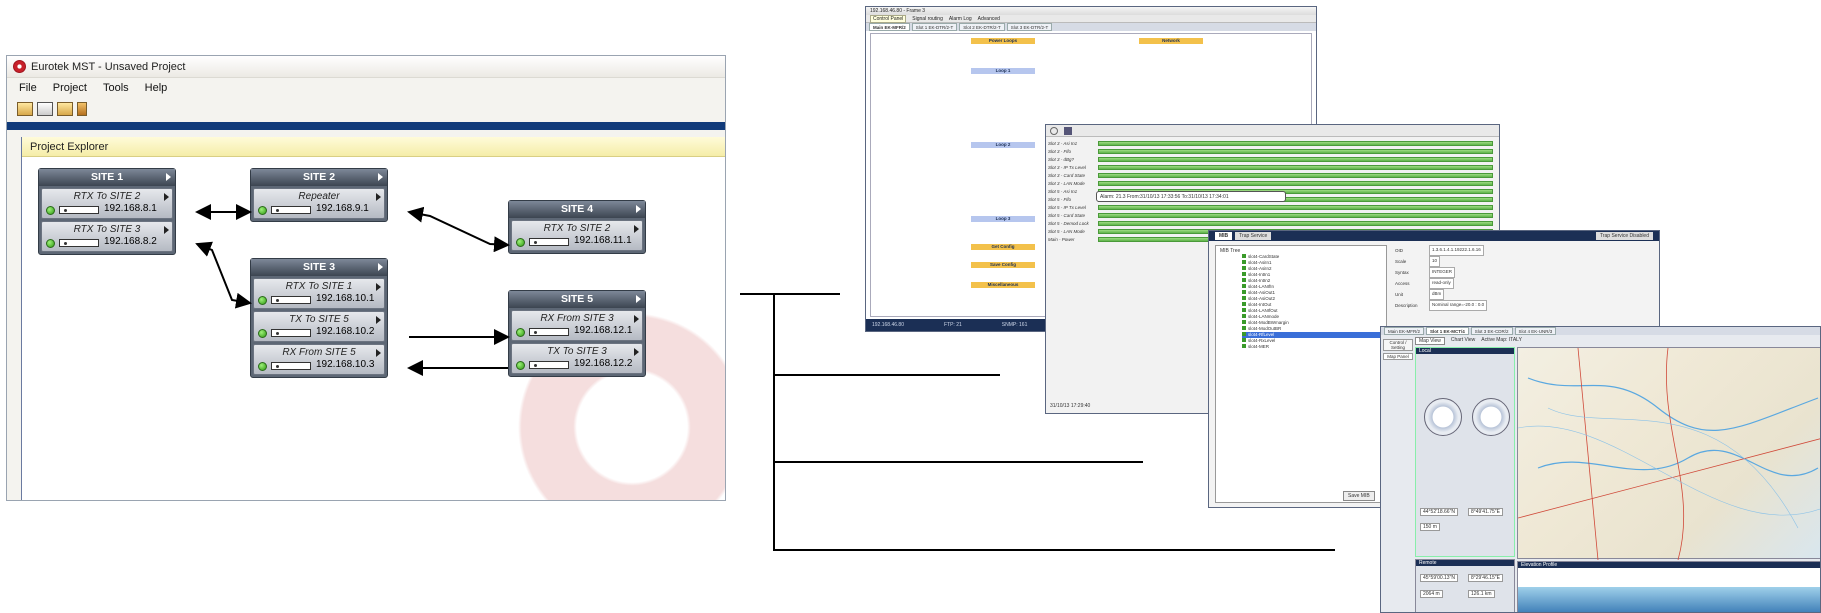 The image size is (1821, 613). I want to click on mib-field-label: OID, so click(1399, 250).